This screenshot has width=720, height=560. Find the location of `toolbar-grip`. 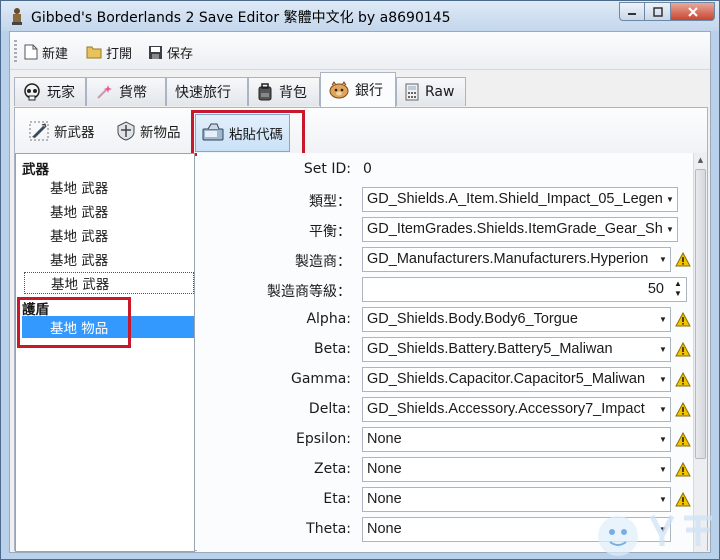

toolbar-grip is located at coordinates (15, 51).